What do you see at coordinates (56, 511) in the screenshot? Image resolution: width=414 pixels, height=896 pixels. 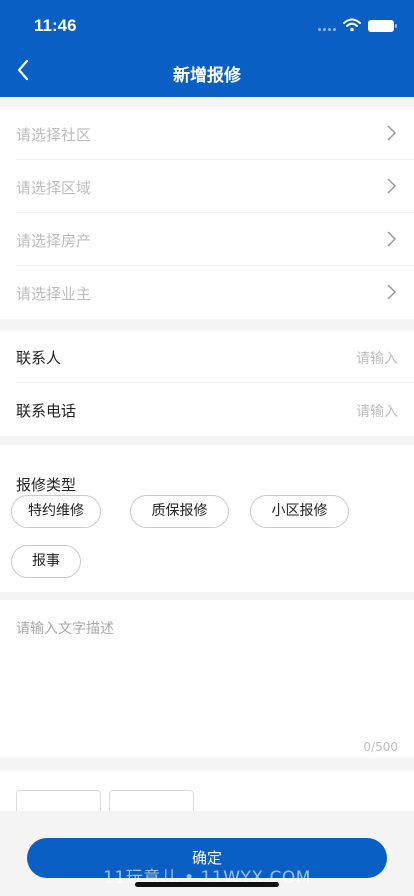 I see `repair-type-option: 特约维修` at bounding box center [56, 511].